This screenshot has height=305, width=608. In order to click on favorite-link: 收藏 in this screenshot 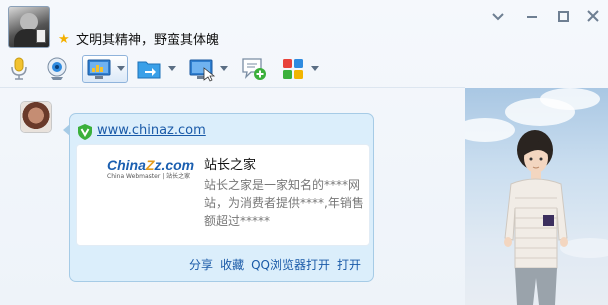, I will do `click(232, 265)`.